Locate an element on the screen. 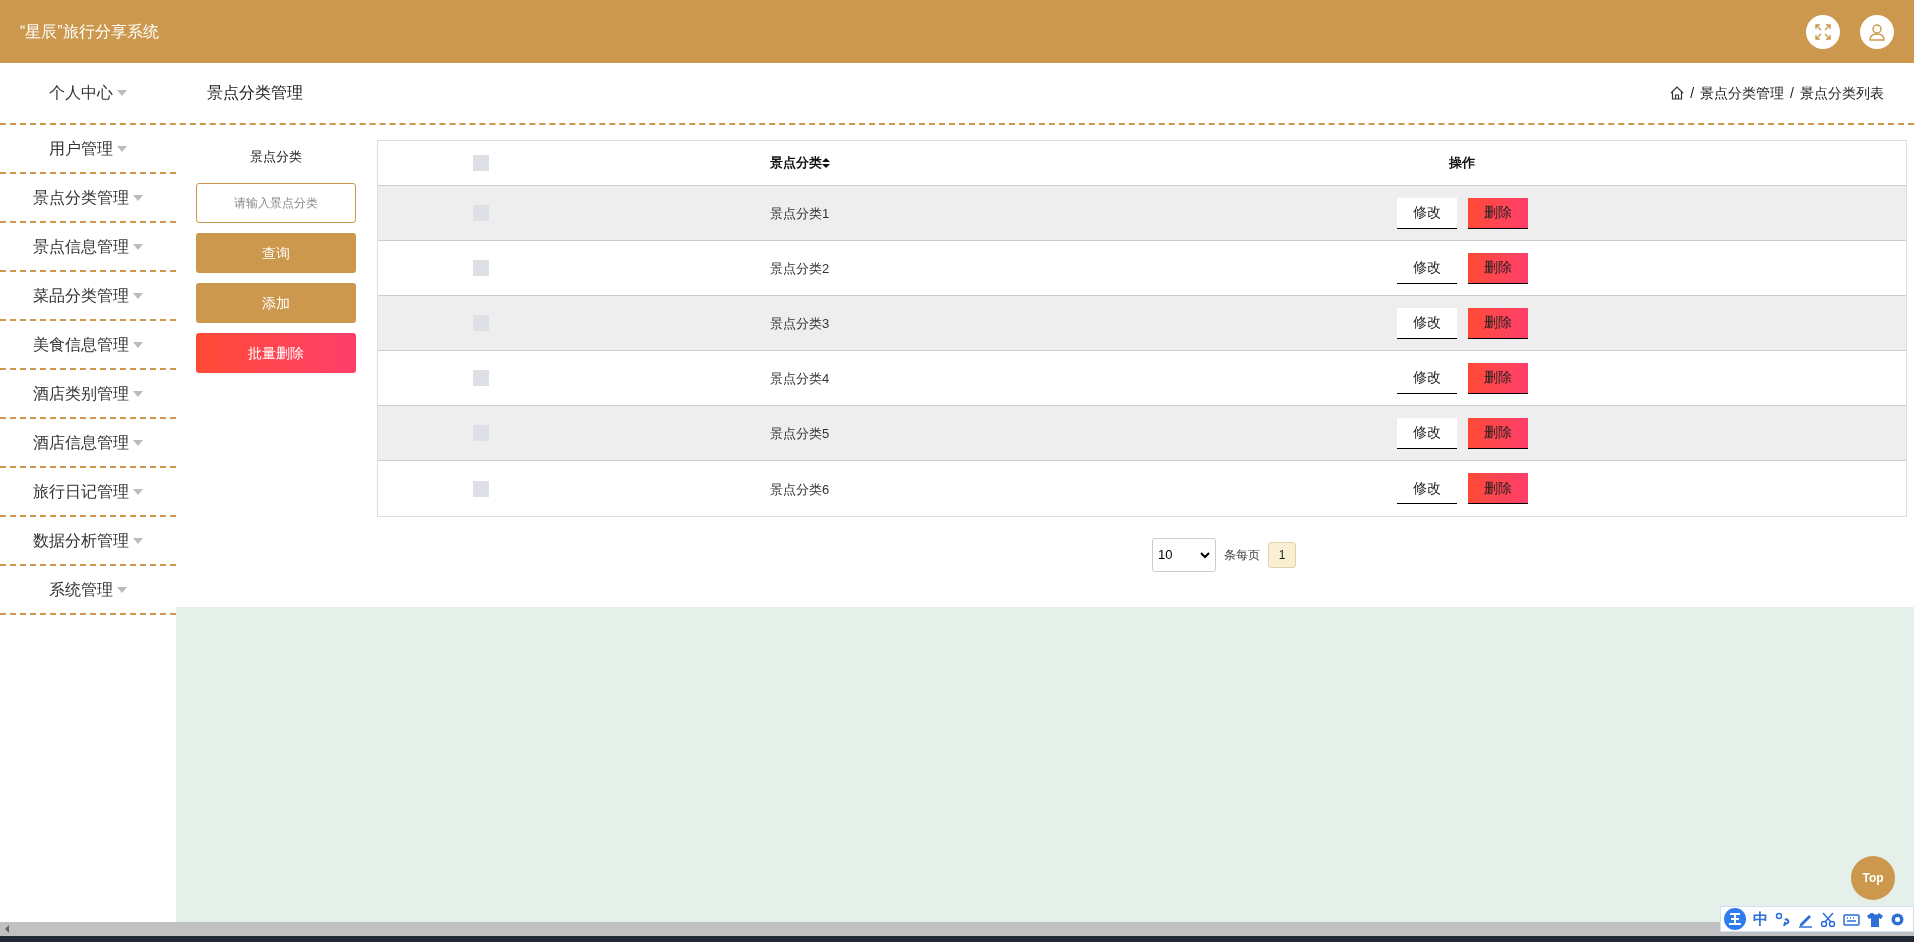 The height and width of the screenshot is (942, 1914). table-cell: 景点分类2 is located at coordinates (800, 268).